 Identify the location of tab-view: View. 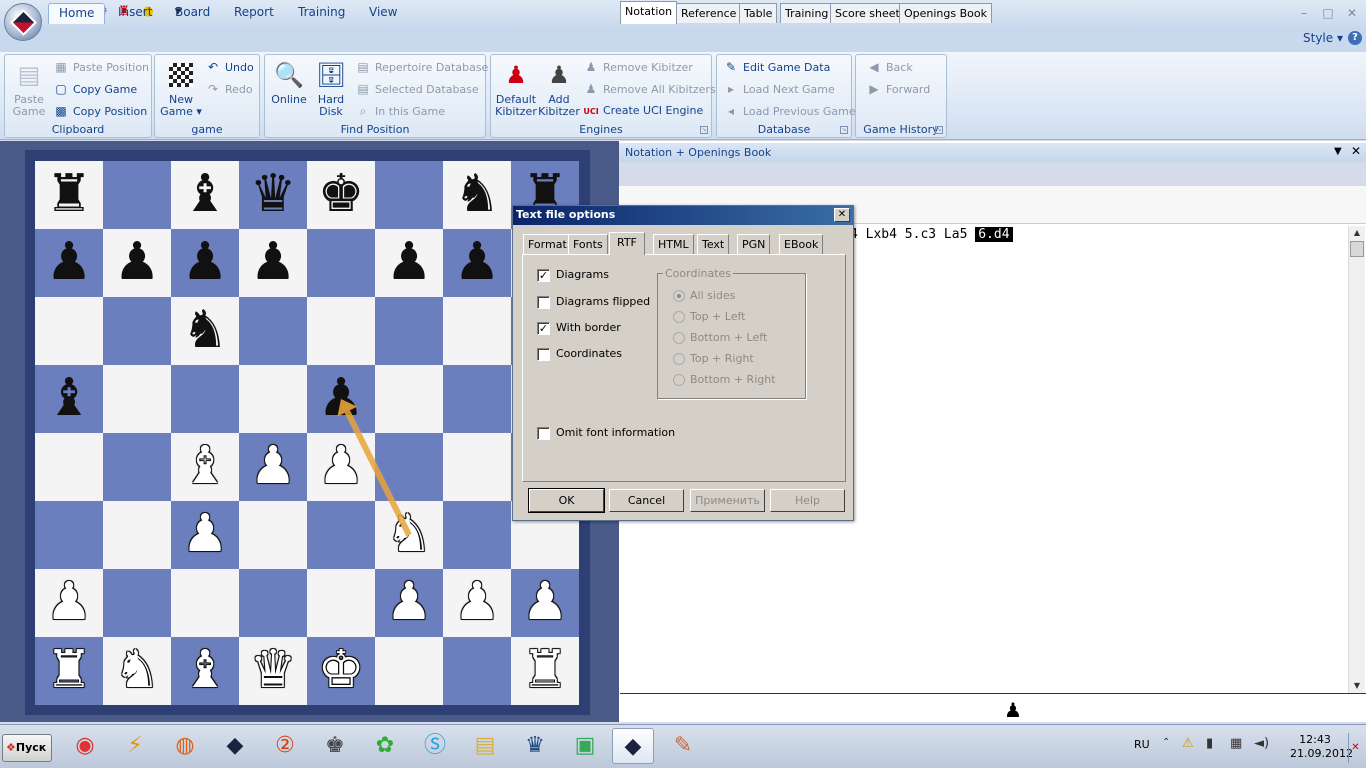
(383, 13).